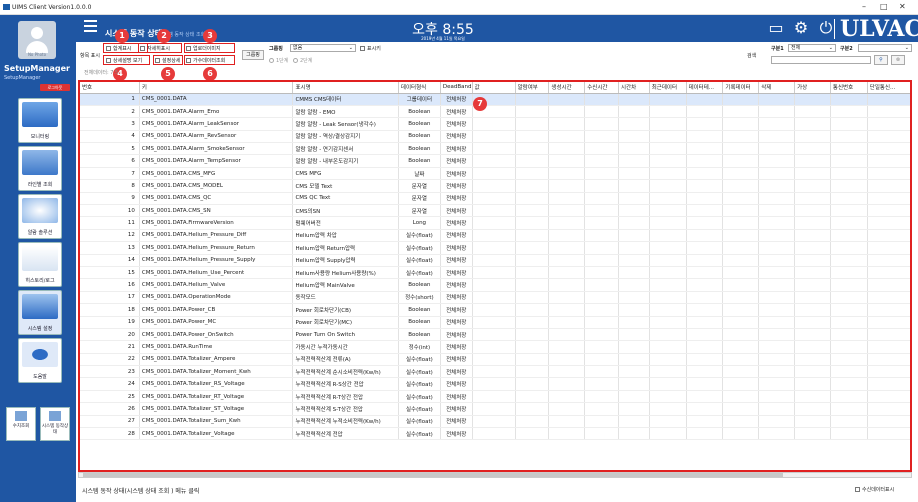 This screenshot has height=502, width=918. Describe the element at coordinates (370, 48) in the screenshot. I see `show-key-checkbox: 표시키` at that location.